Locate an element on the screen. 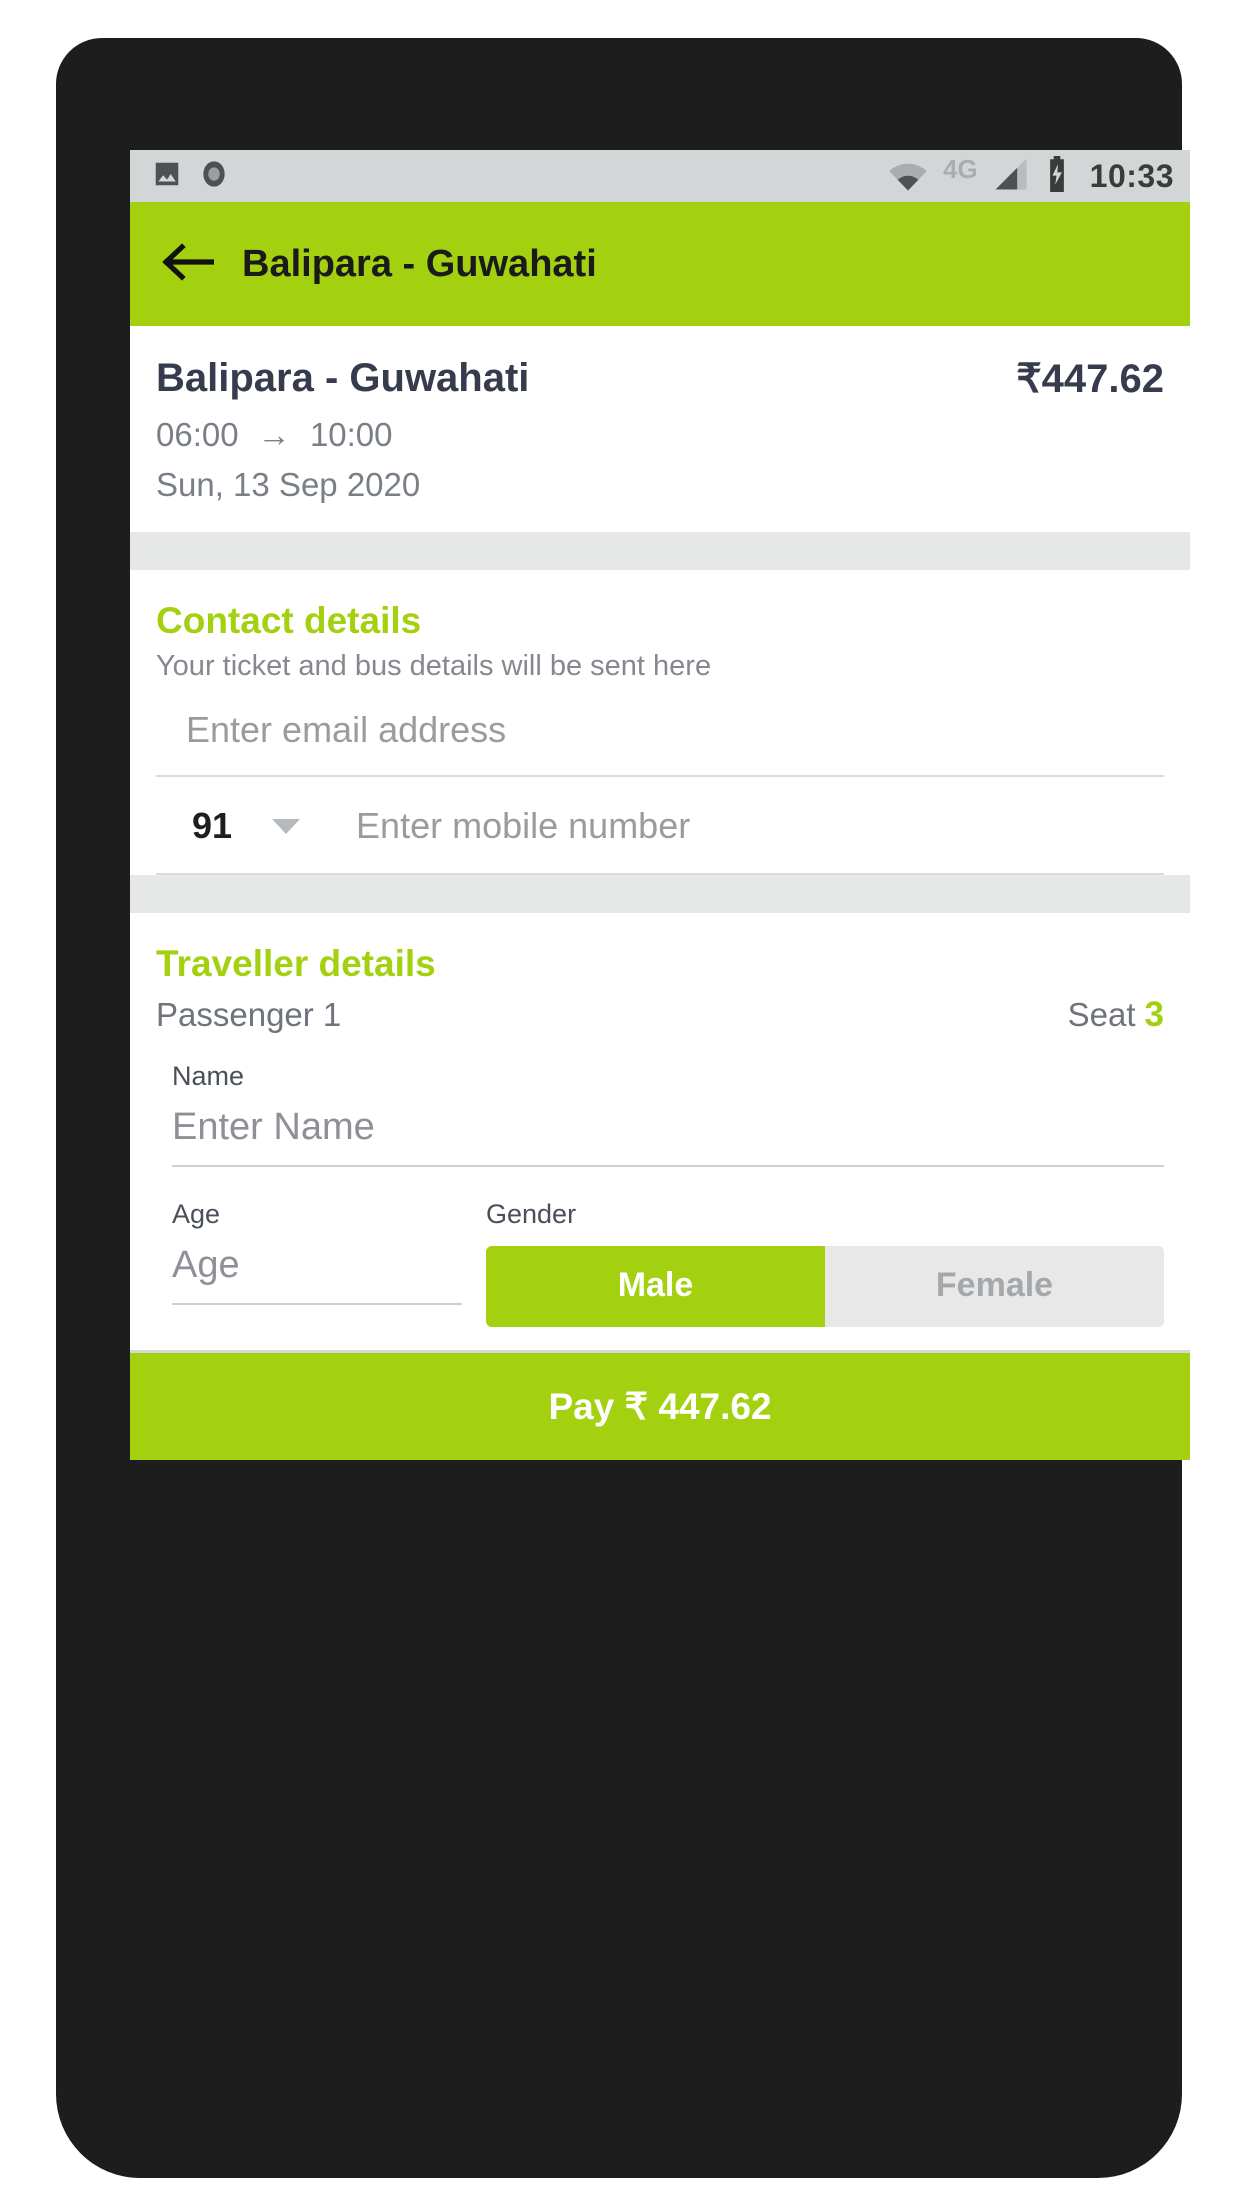 The image size is (1242, 2208). gender-label: Gender is located at coordinates (531, 1214).